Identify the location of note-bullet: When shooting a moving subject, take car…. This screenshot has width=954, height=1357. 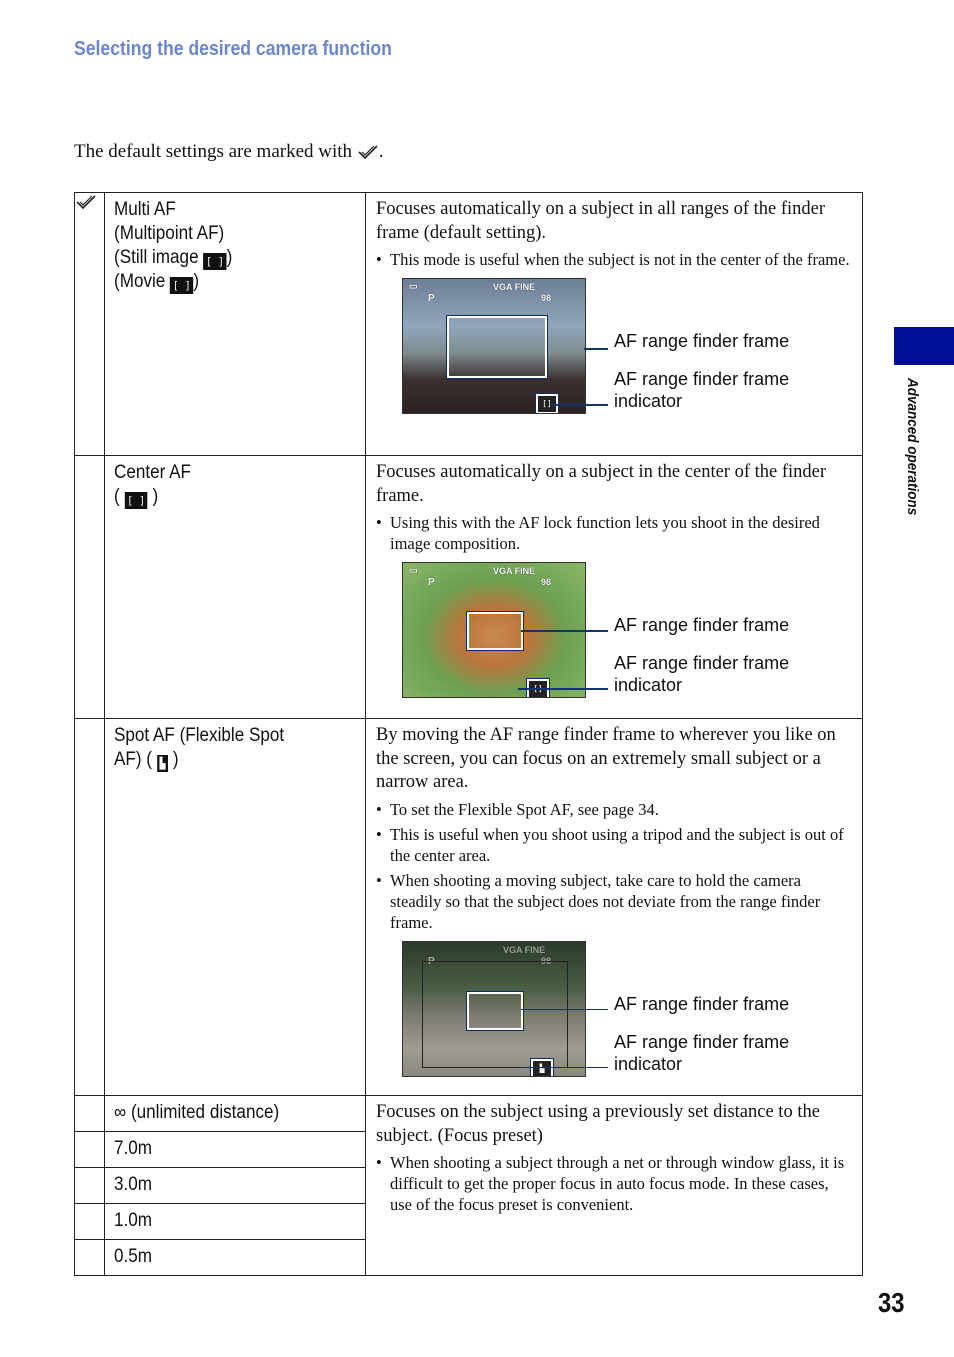
(614, 901).